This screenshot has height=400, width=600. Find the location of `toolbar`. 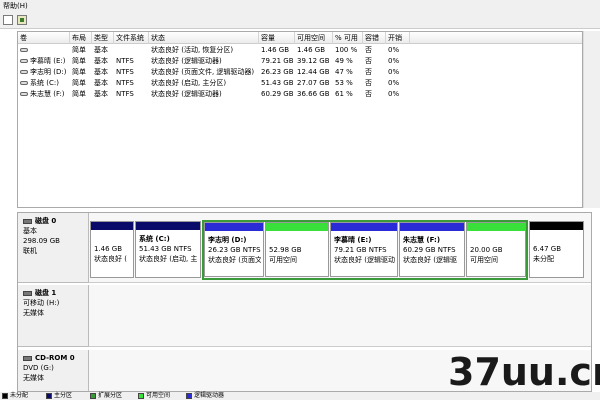

toolbar is located at coordinates (300, 20).